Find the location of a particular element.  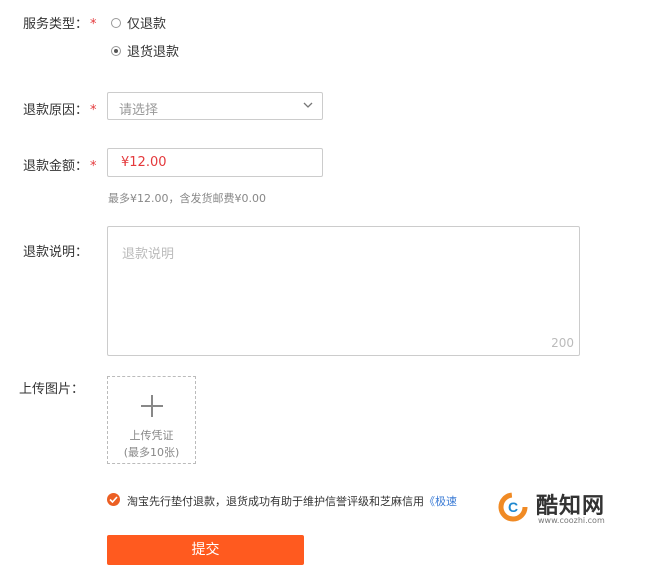

svg-text: C is located at coordinates (513, 507).